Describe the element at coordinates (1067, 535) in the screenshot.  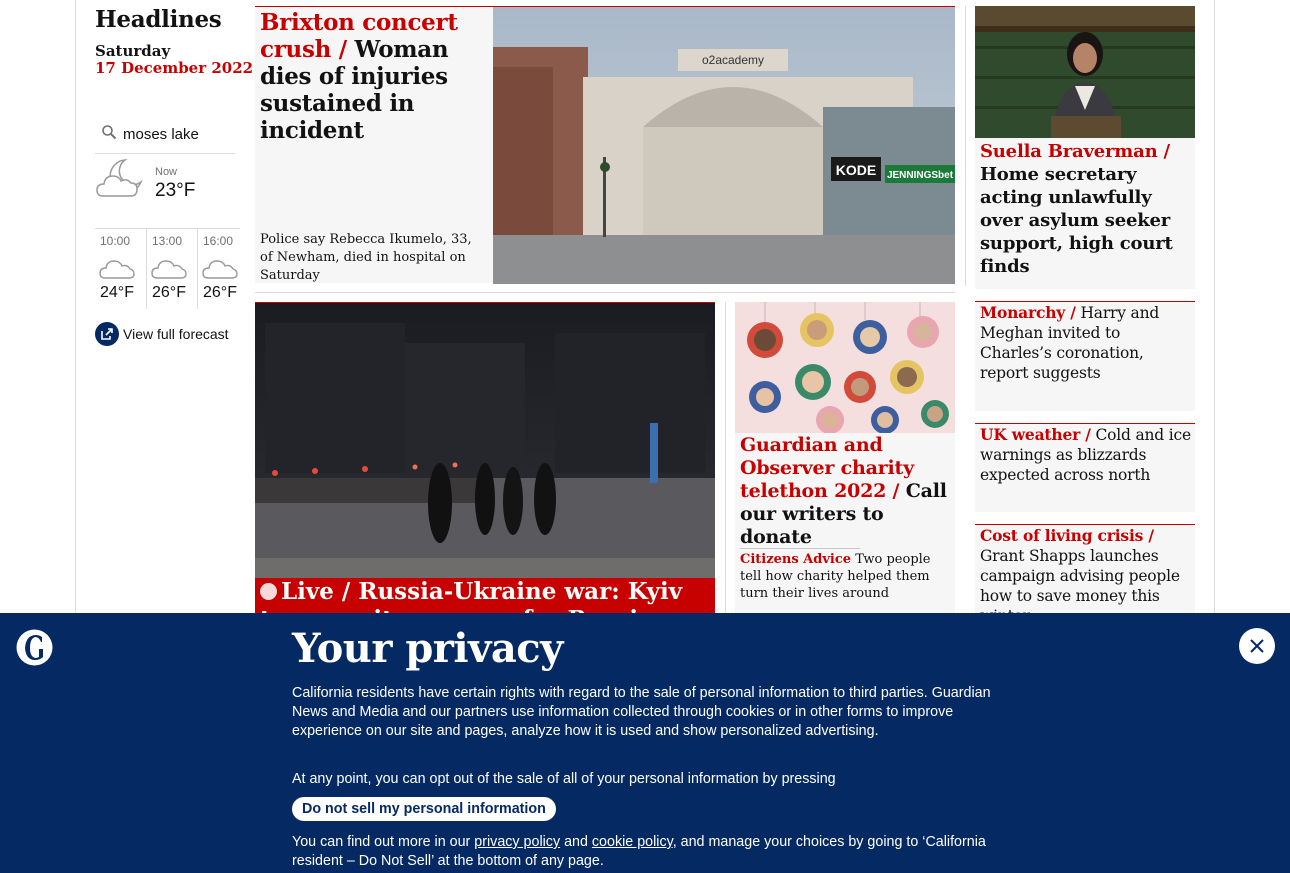
I see `story-kicker: Cost of living crisis /` at that location.